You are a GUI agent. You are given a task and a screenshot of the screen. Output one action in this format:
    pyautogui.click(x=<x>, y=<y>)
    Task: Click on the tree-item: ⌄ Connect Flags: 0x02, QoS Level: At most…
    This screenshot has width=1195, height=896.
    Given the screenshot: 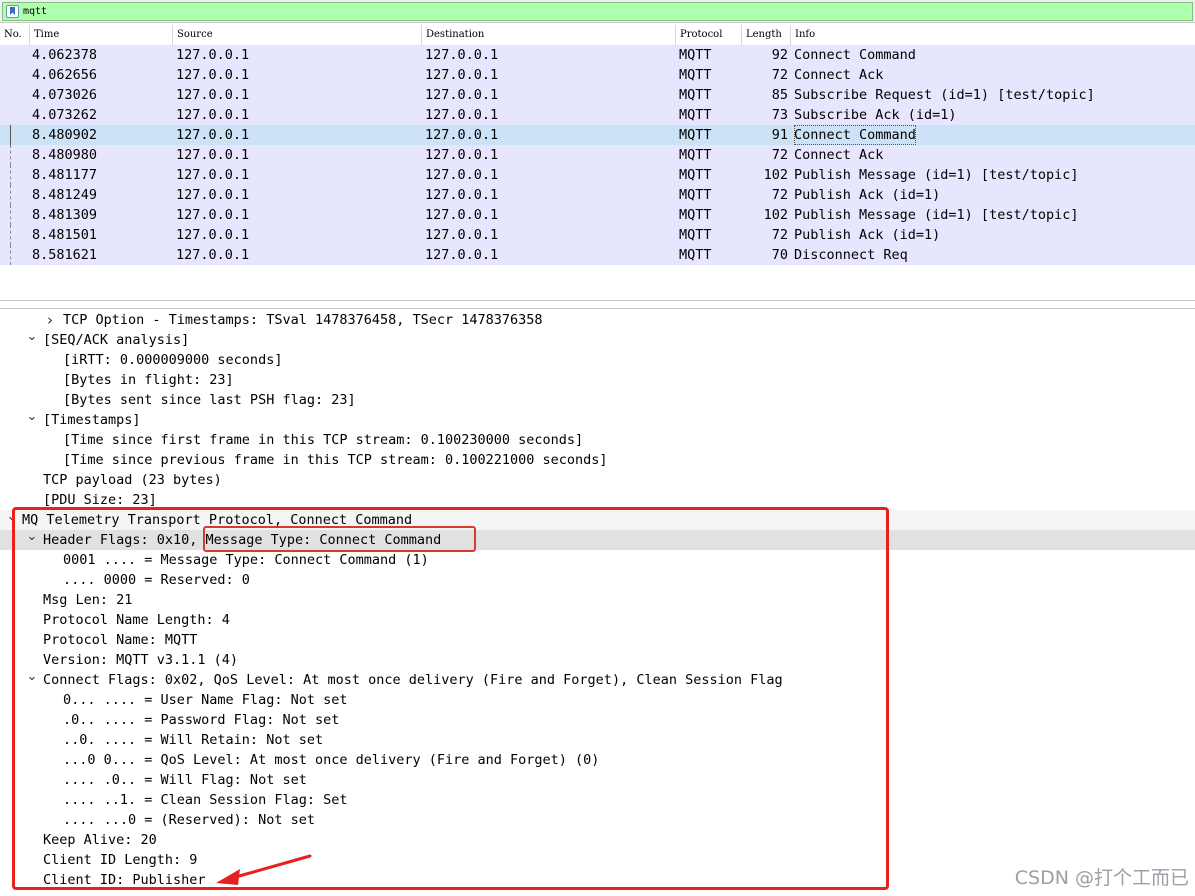 What is the action you would take?
    pyautogui.click(x=597, y=680)
    